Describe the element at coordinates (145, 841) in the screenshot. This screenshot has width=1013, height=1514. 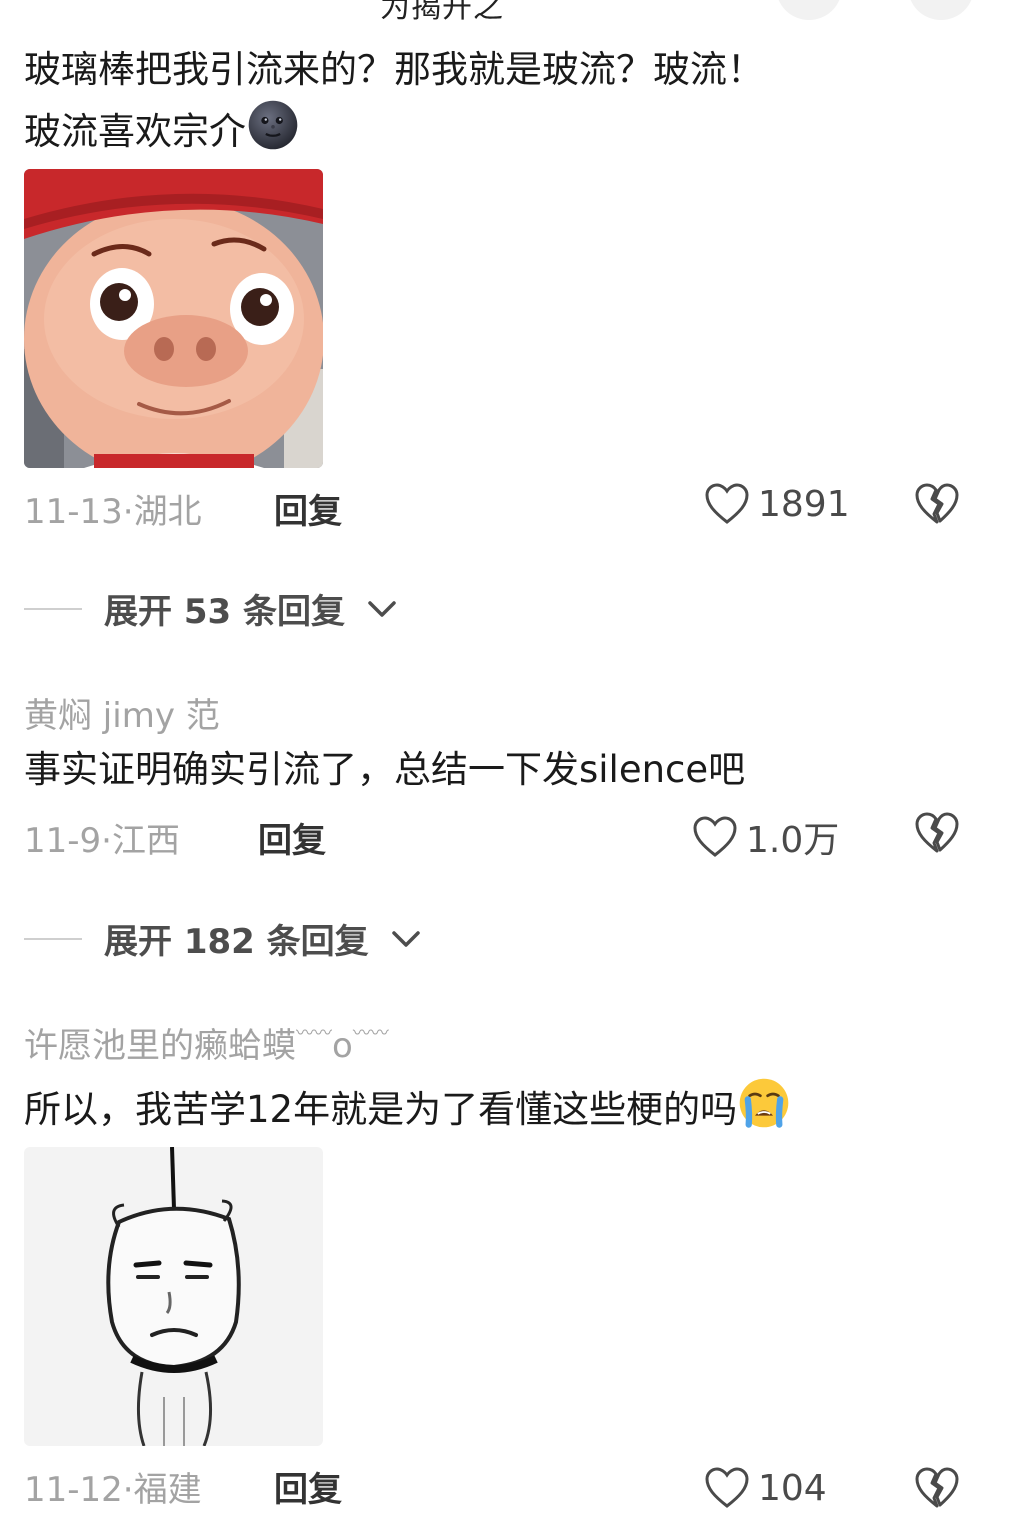
I see `comment-location: 江西` at that location.